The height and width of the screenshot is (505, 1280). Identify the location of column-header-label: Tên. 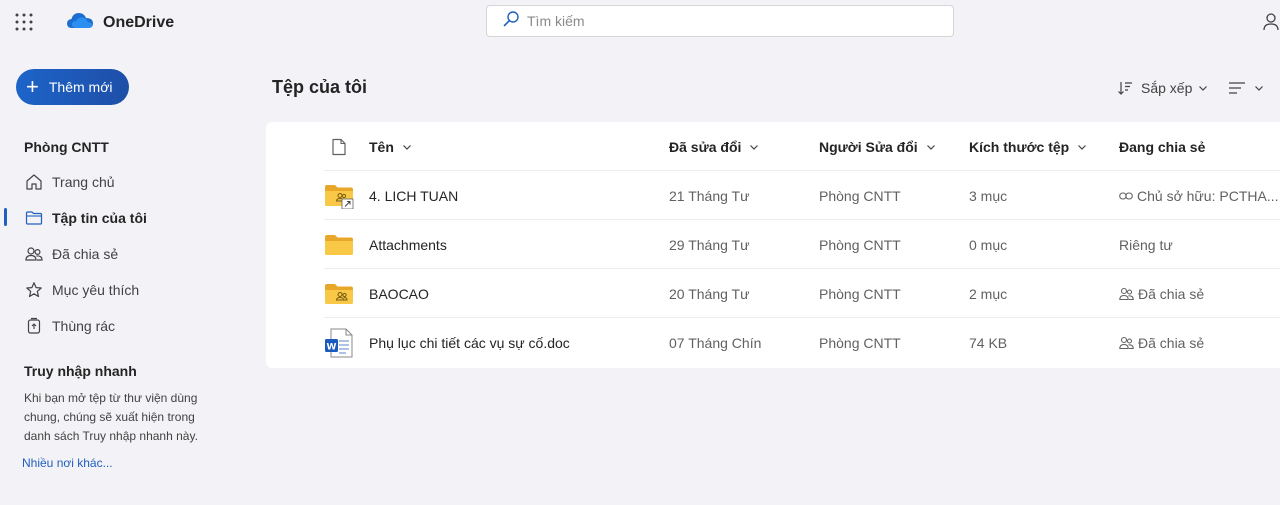
(381, 146).